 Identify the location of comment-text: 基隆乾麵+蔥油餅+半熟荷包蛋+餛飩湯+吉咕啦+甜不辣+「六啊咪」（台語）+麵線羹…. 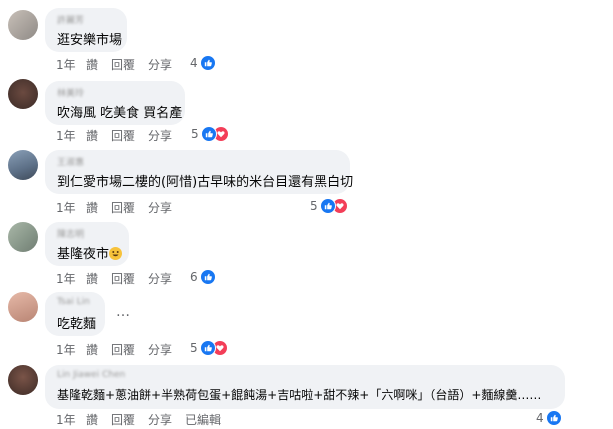
(299, 395).